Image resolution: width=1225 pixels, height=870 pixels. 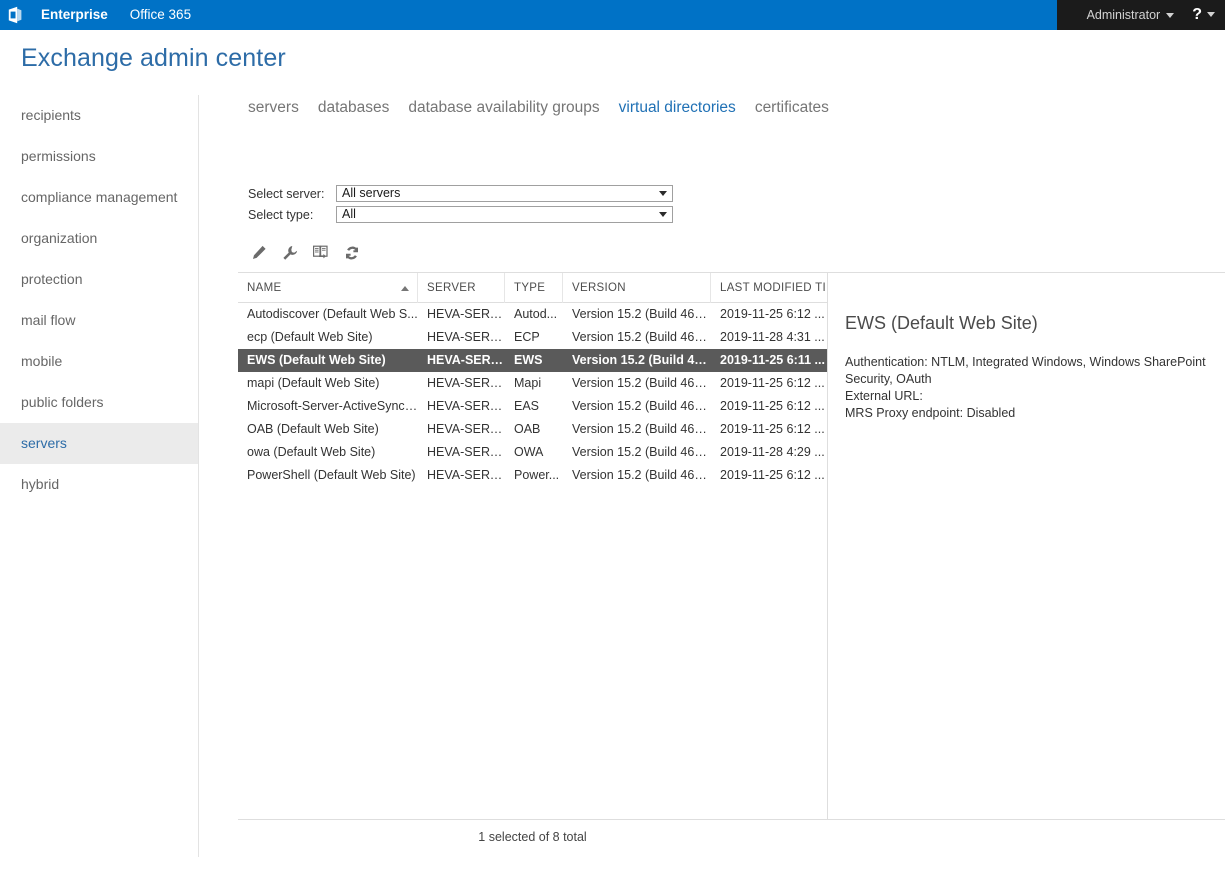 I want to click on column-header-server: SERVER, so click(x=461, y=287).